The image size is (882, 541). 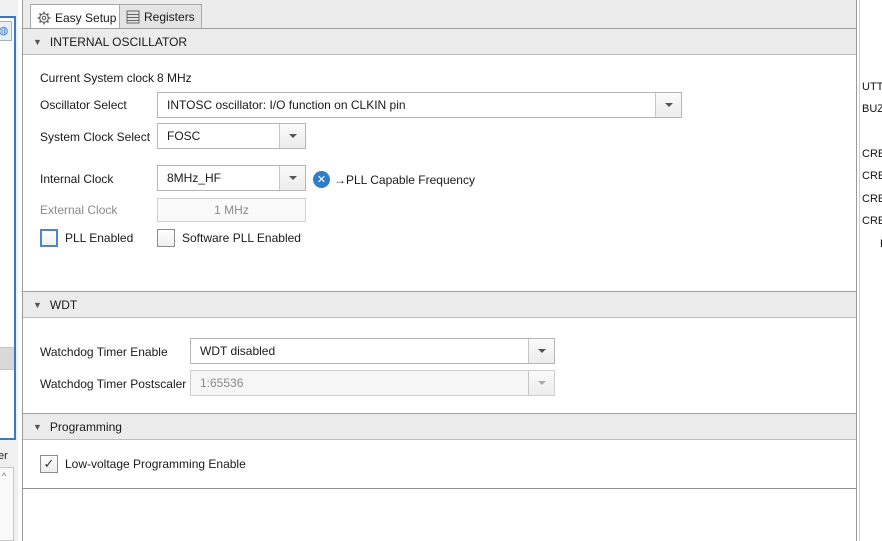 I want to click on software-pll-enabled-checkbox: Software PLL Enabled, so click(x=229, y=238).